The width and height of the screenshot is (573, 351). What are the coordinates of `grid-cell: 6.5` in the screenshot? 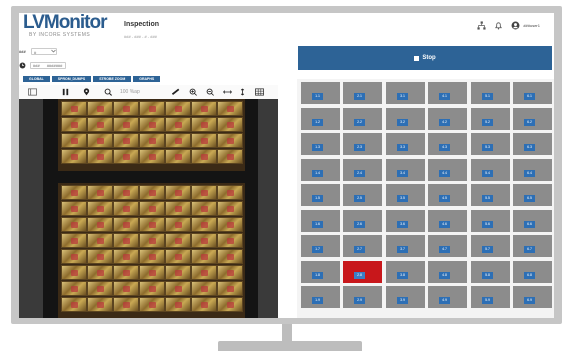 It's located at (532, 195).